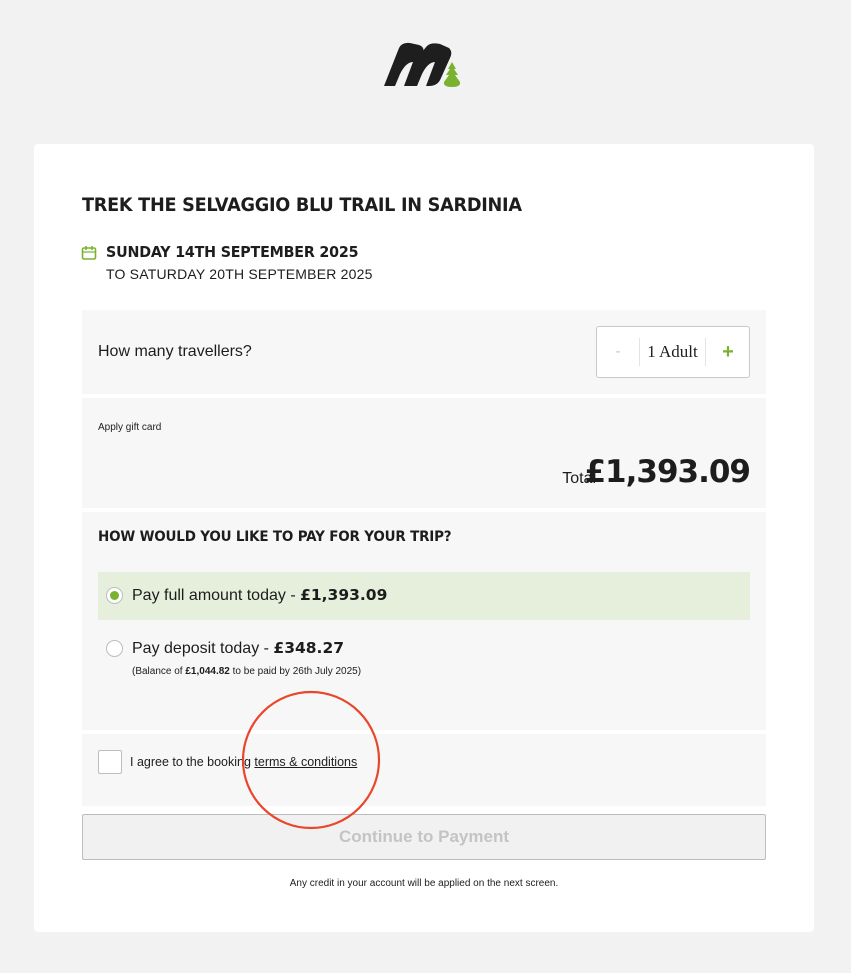 The width and height of the screenshot is (851, 973). I want to click on calendar-icon, so click(89, 253).